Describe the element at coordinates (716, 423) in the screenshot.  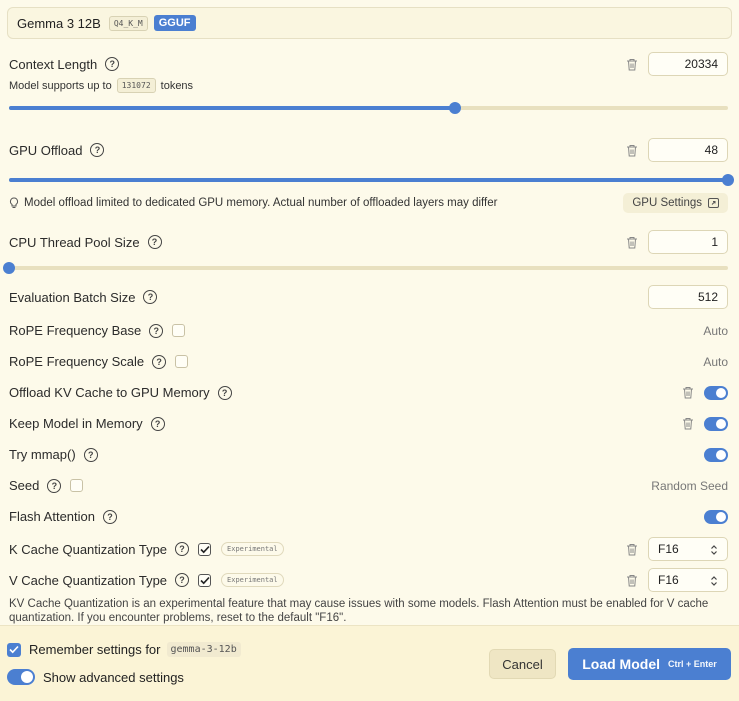
I see `keep-memory-toggle` at that location.